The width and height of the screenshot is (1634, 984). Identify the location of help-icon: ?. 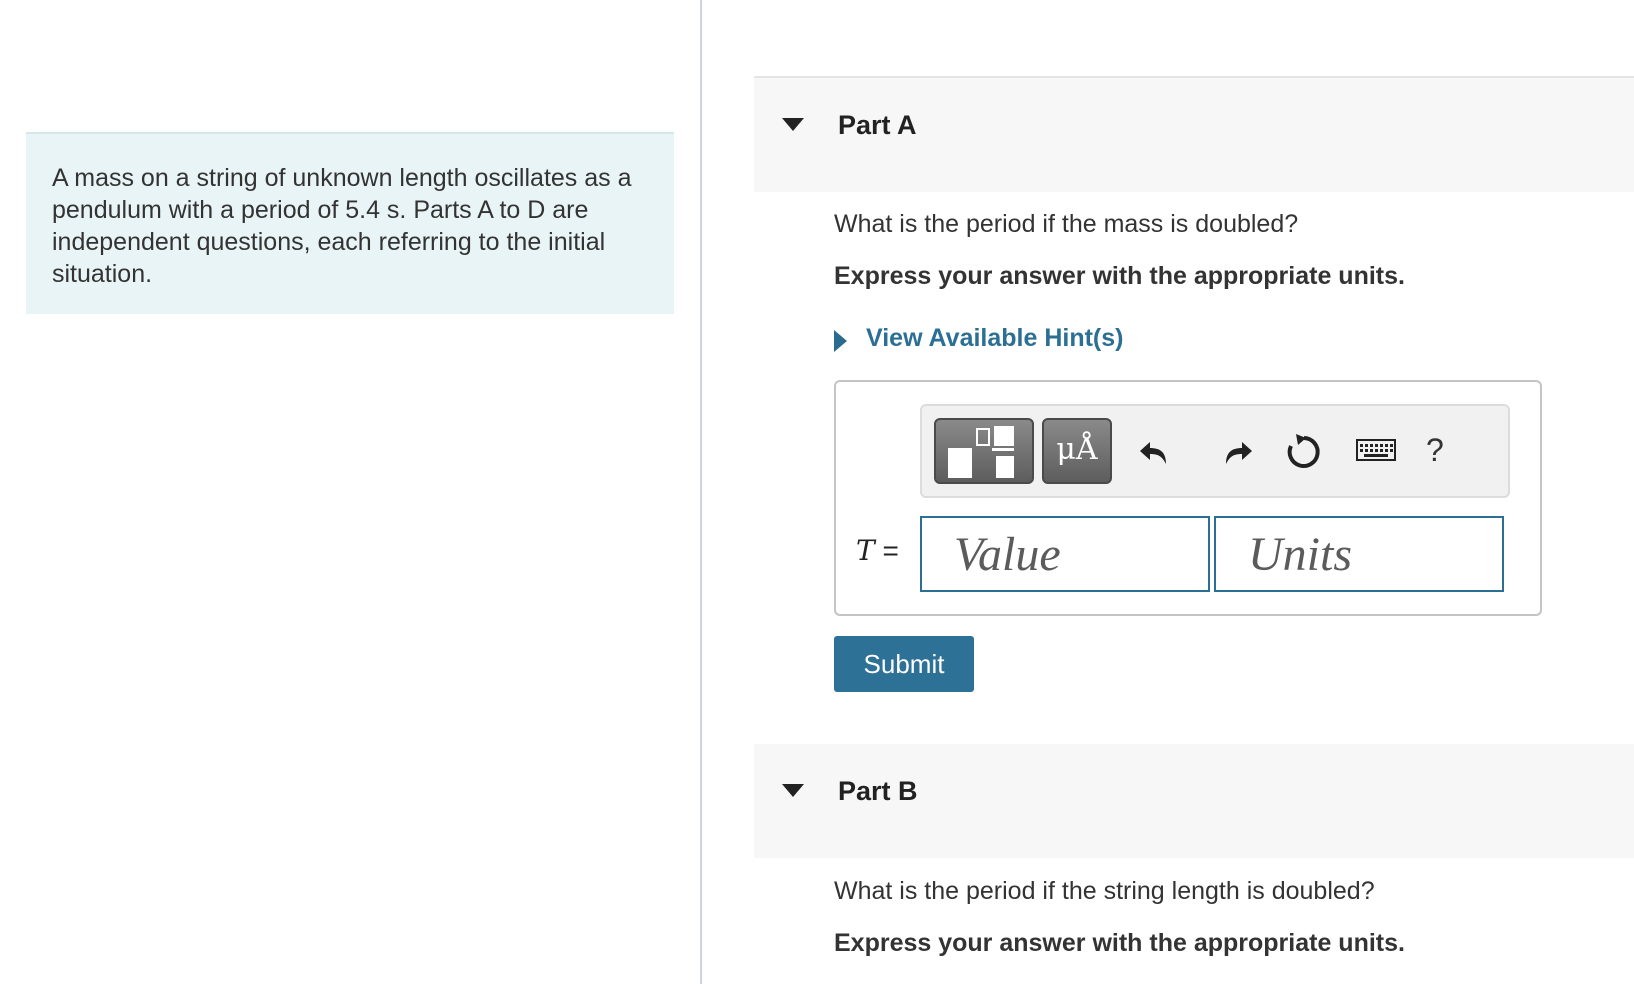
(1435, 450).